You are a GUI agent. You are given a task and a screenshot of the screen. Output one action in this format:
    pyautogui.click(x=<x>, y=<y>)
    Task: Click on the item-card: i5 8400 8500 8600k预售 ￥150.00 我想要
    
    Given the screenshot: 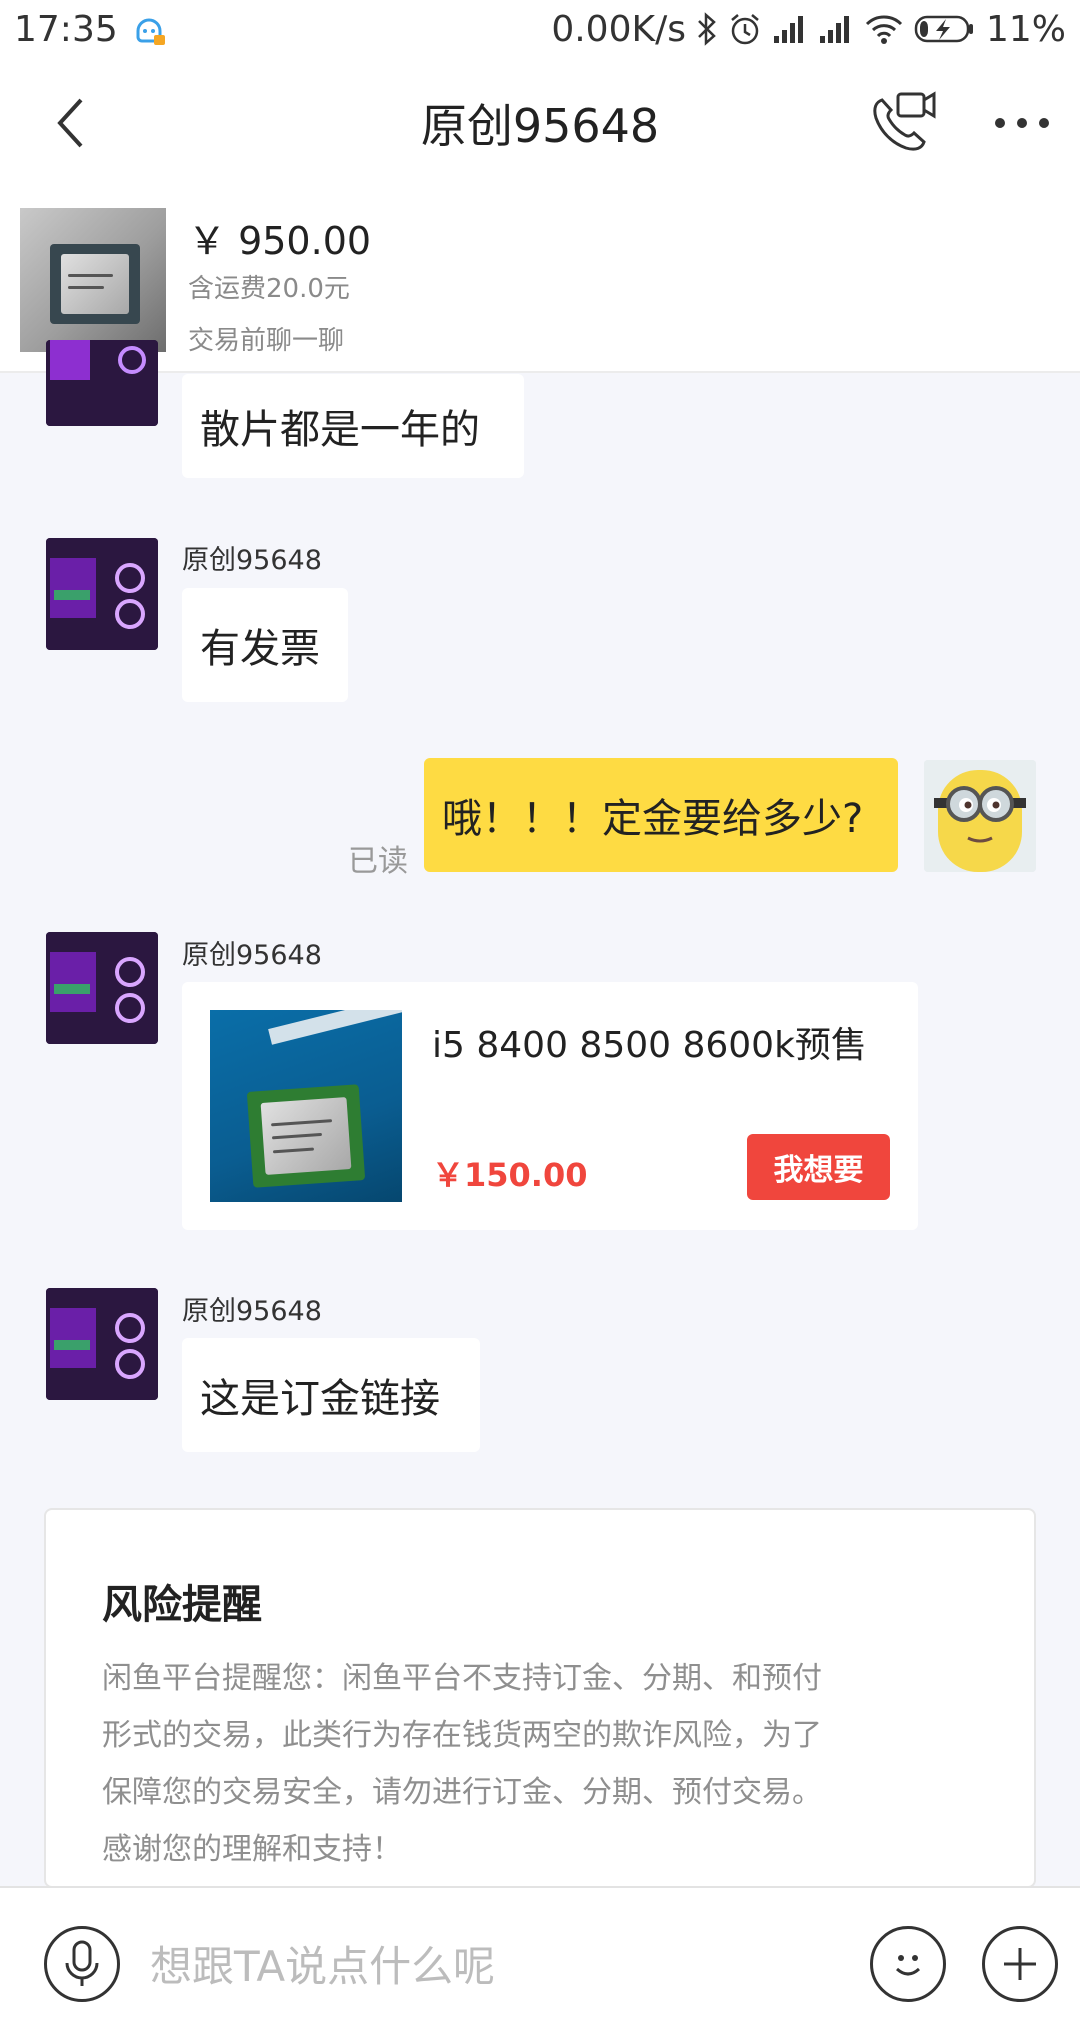 What is the action you would take?
    pyautogui.click(x=550, y=1106)
    